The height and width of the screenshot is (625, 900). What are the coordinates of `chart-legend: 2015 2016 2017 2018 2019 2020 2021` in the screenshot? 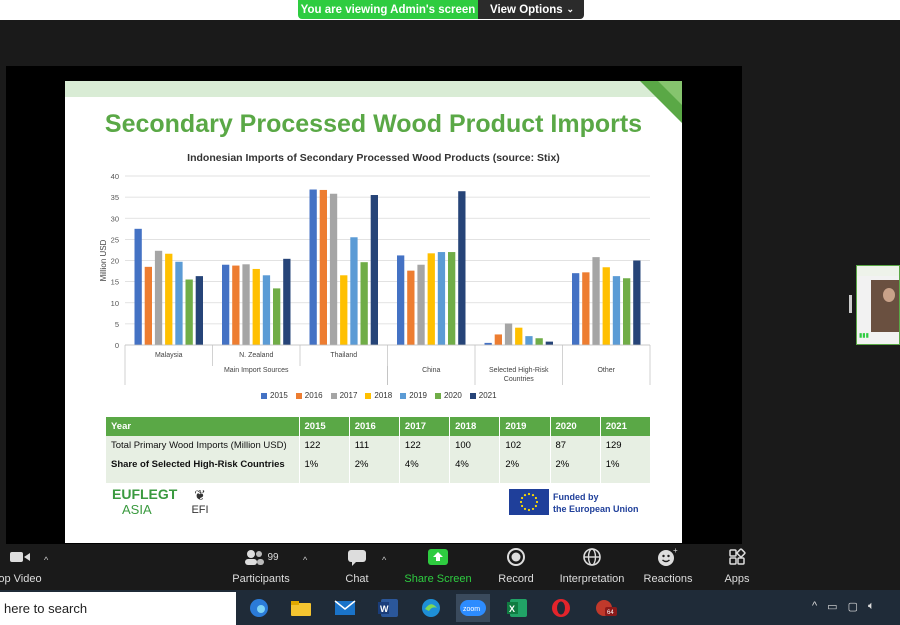 It's located at (379, 395).